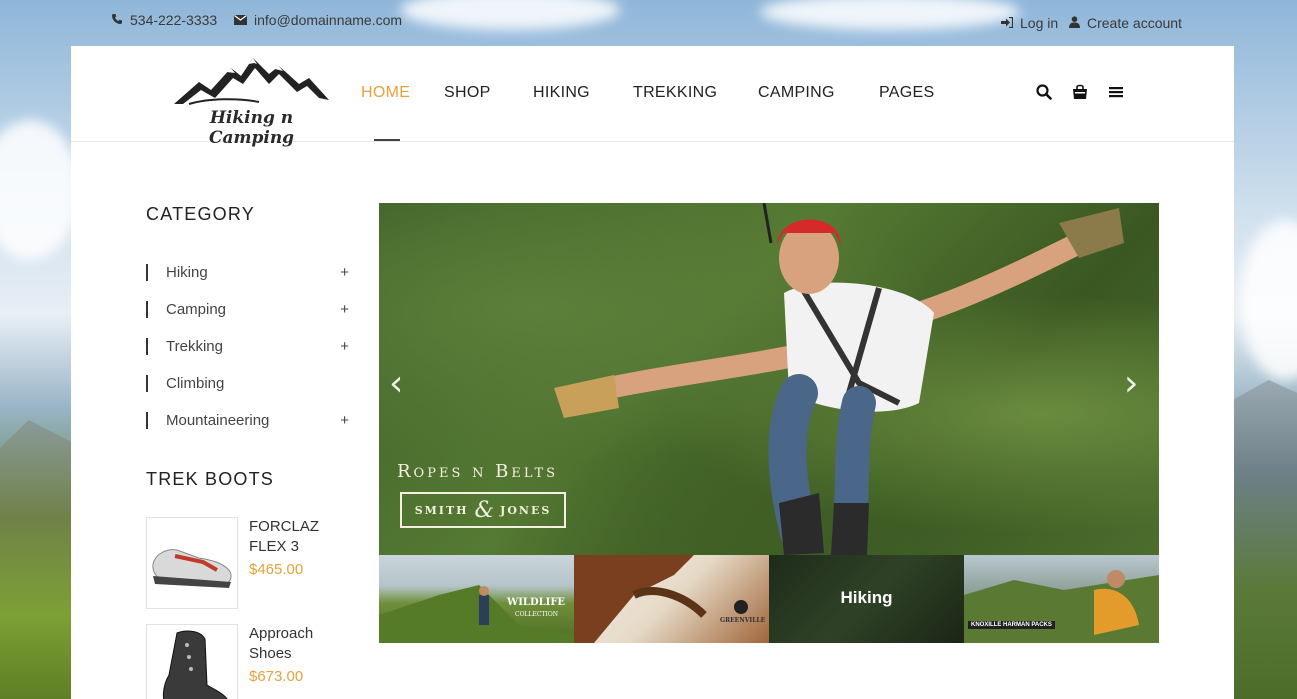 This screenshot has width=1297, height=699. What do you see at coordinates (441, 510) in the screenshot?
I see `brand-left-word: SMITH` at bounding box center [441, 510].